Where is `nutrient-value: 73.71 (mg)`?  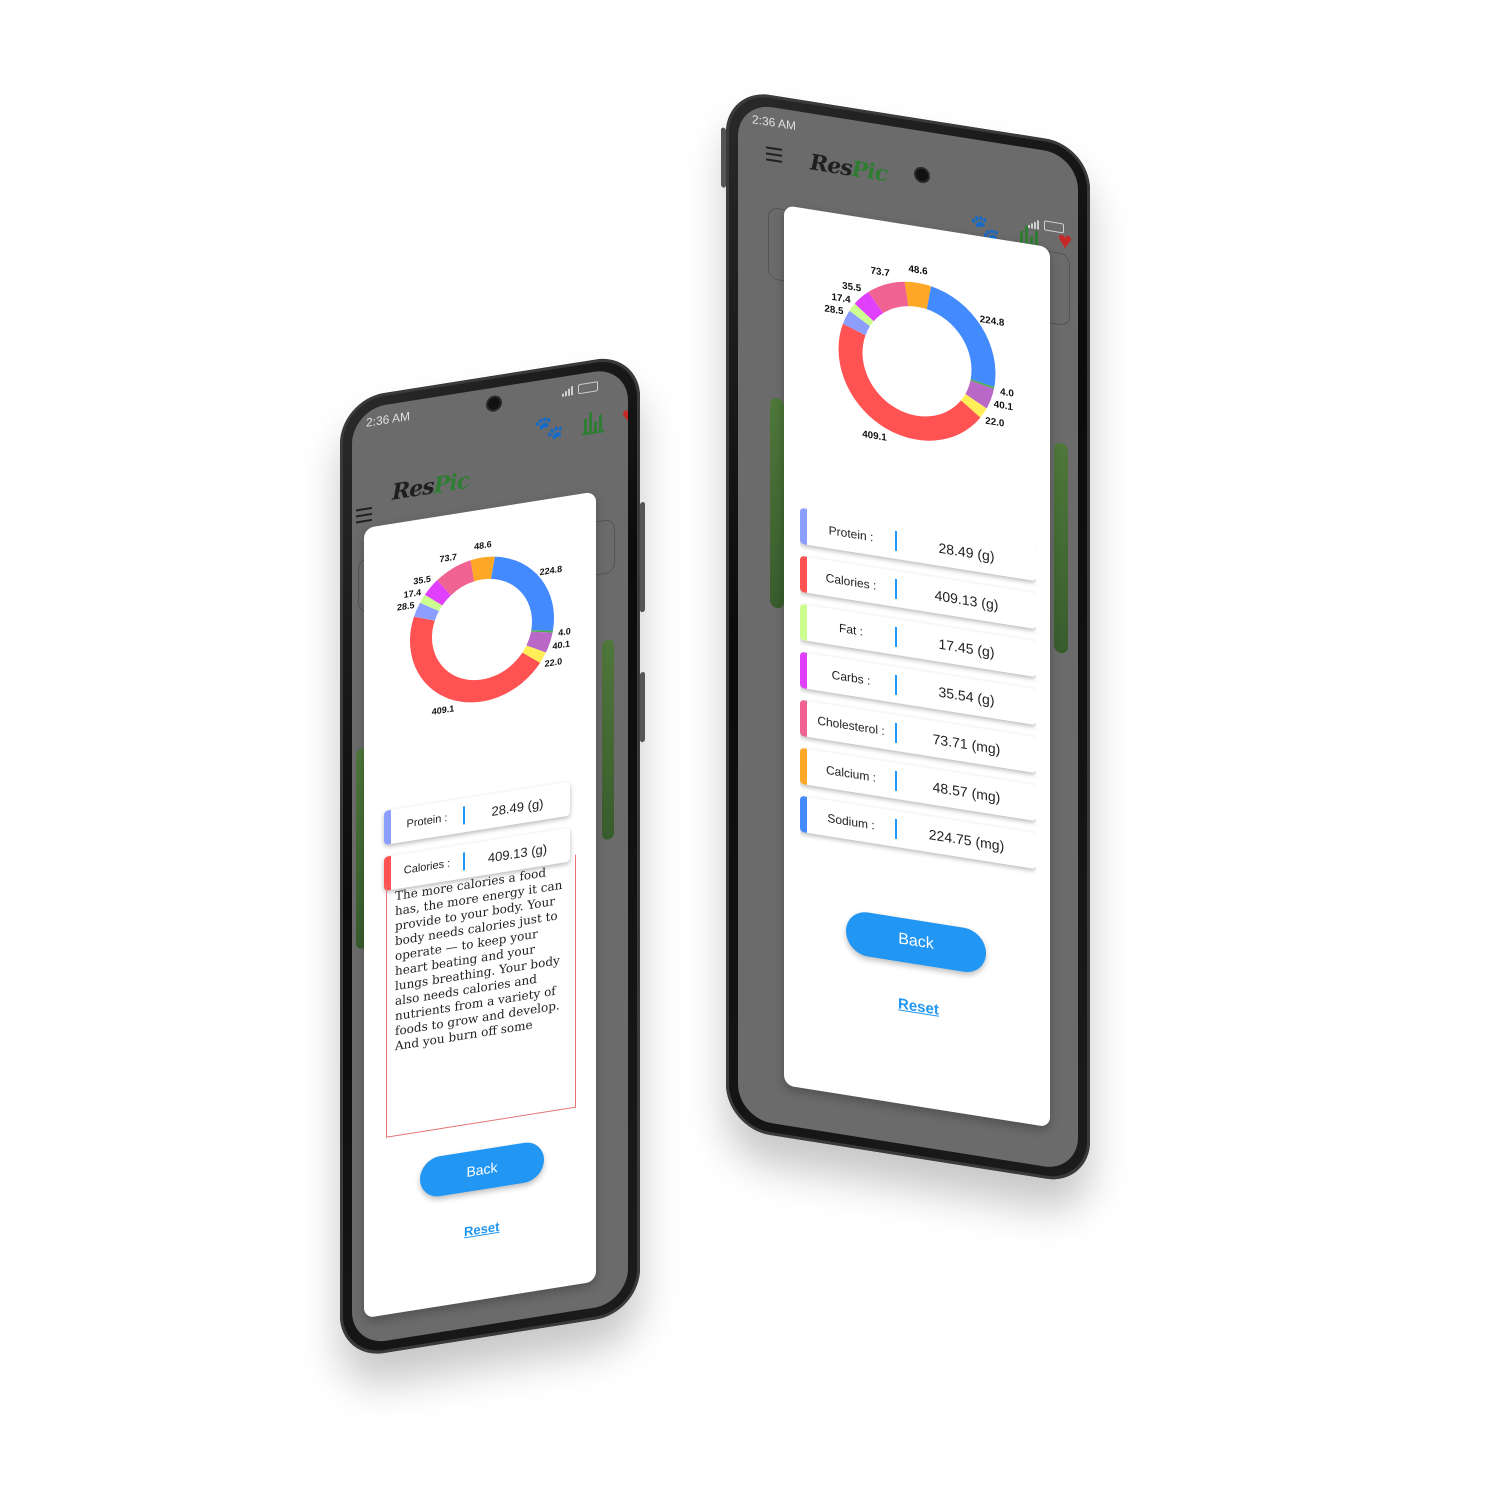 nutrient-value: 73.71 (mg) is located at coordinates (966, 744).